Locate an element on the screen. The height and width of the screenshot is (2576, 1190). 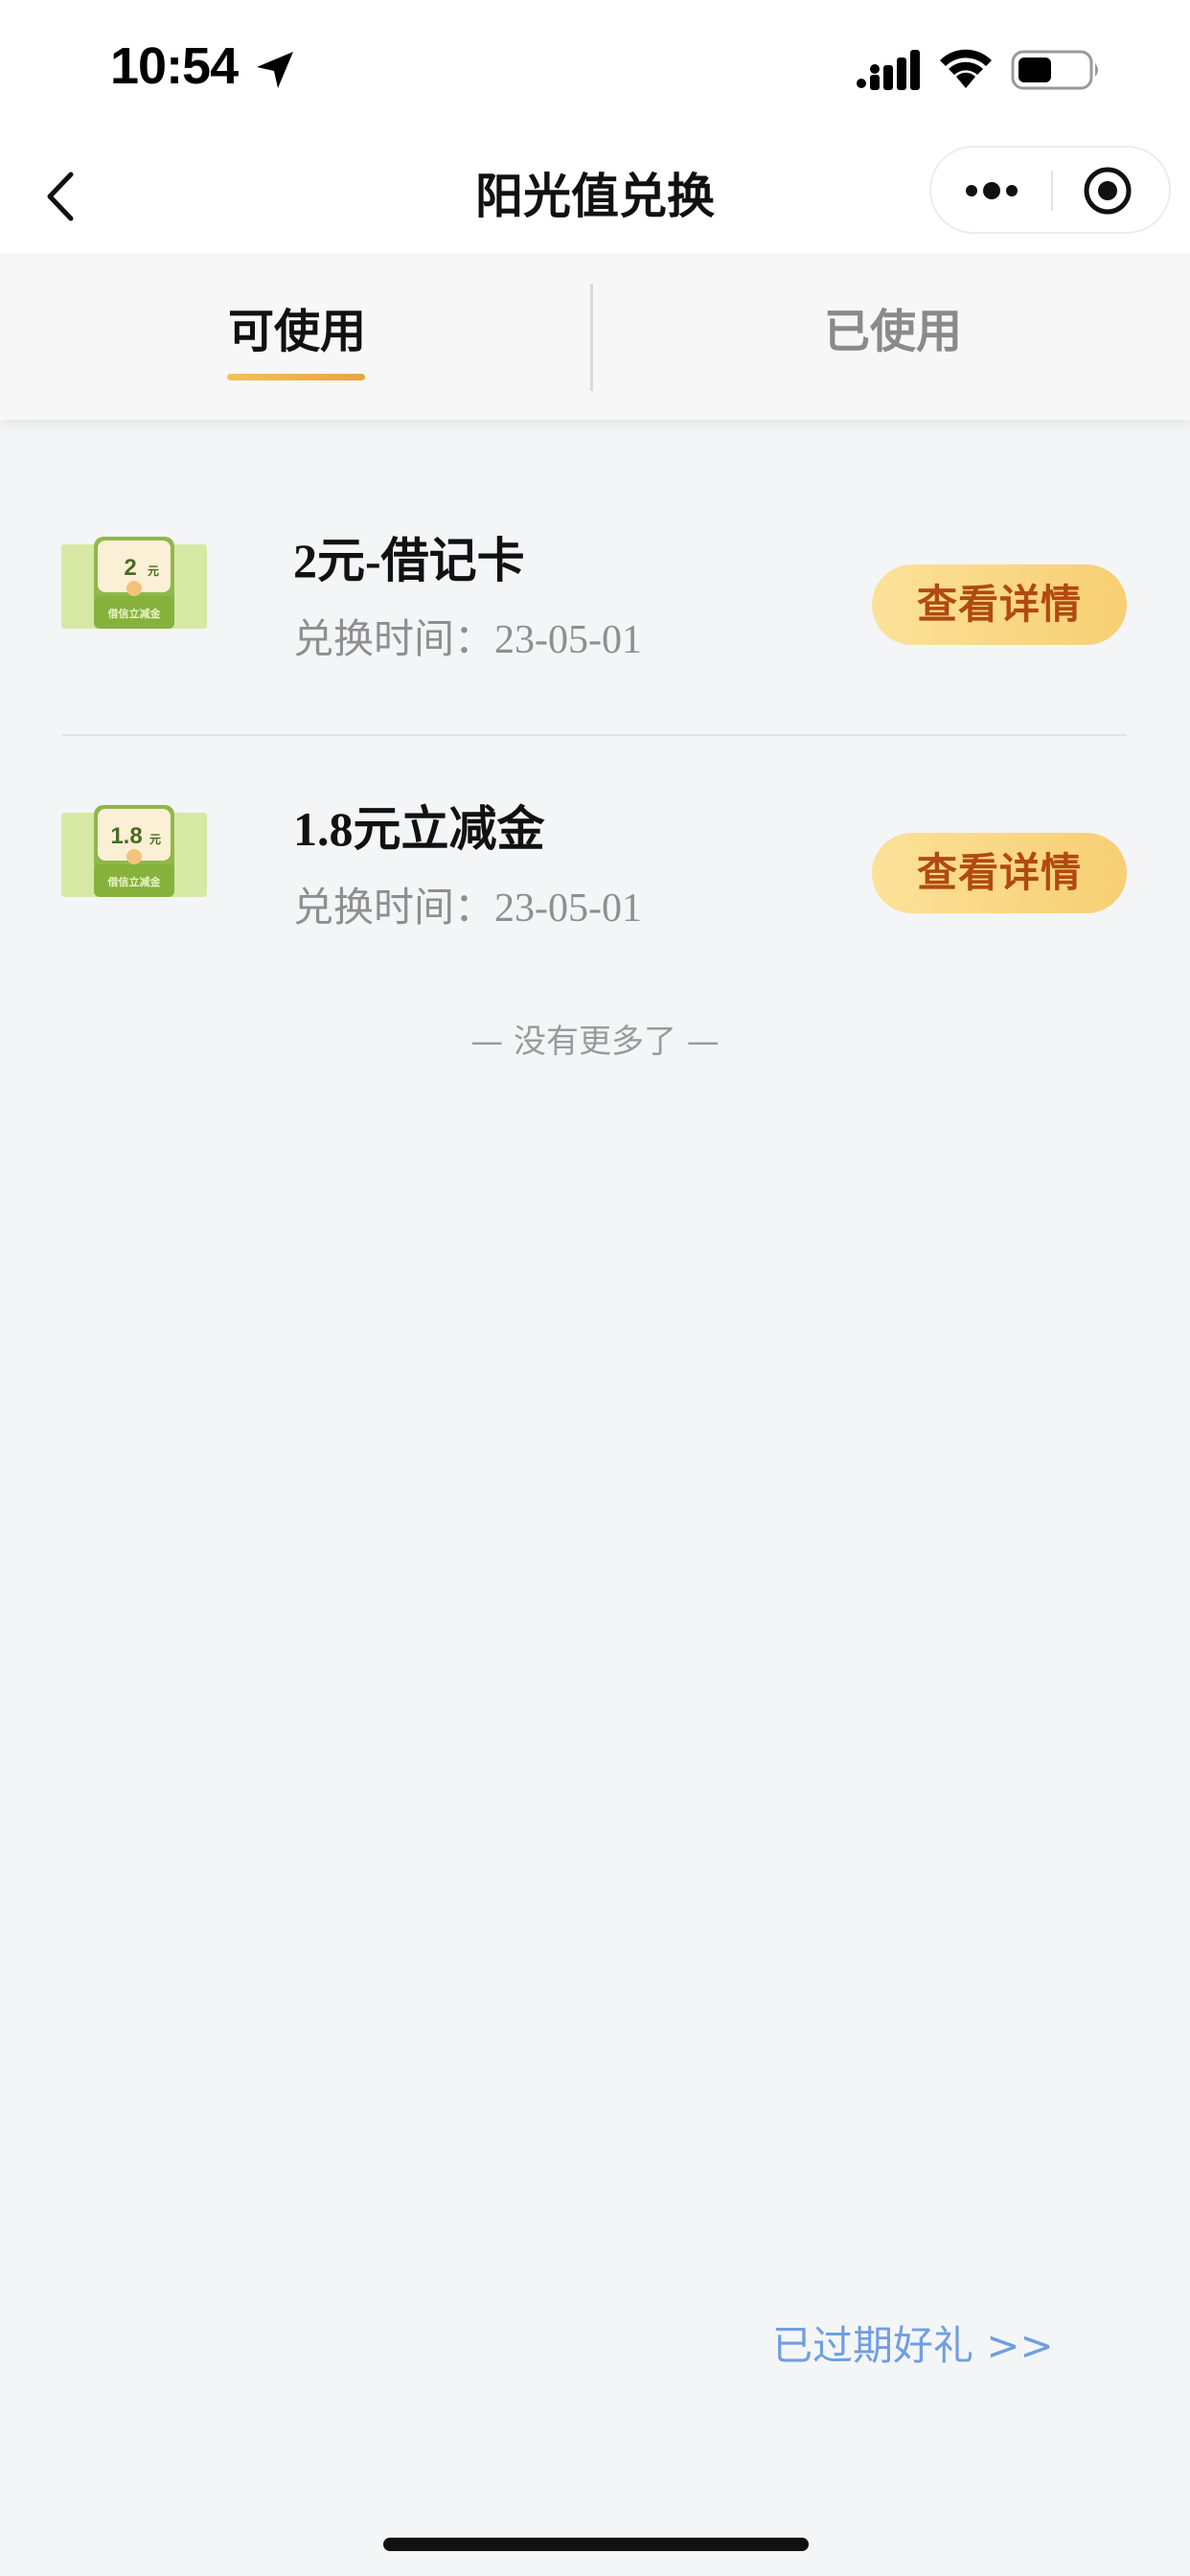
tab-used-label: 已使用 is located at coordinates (893, 331).